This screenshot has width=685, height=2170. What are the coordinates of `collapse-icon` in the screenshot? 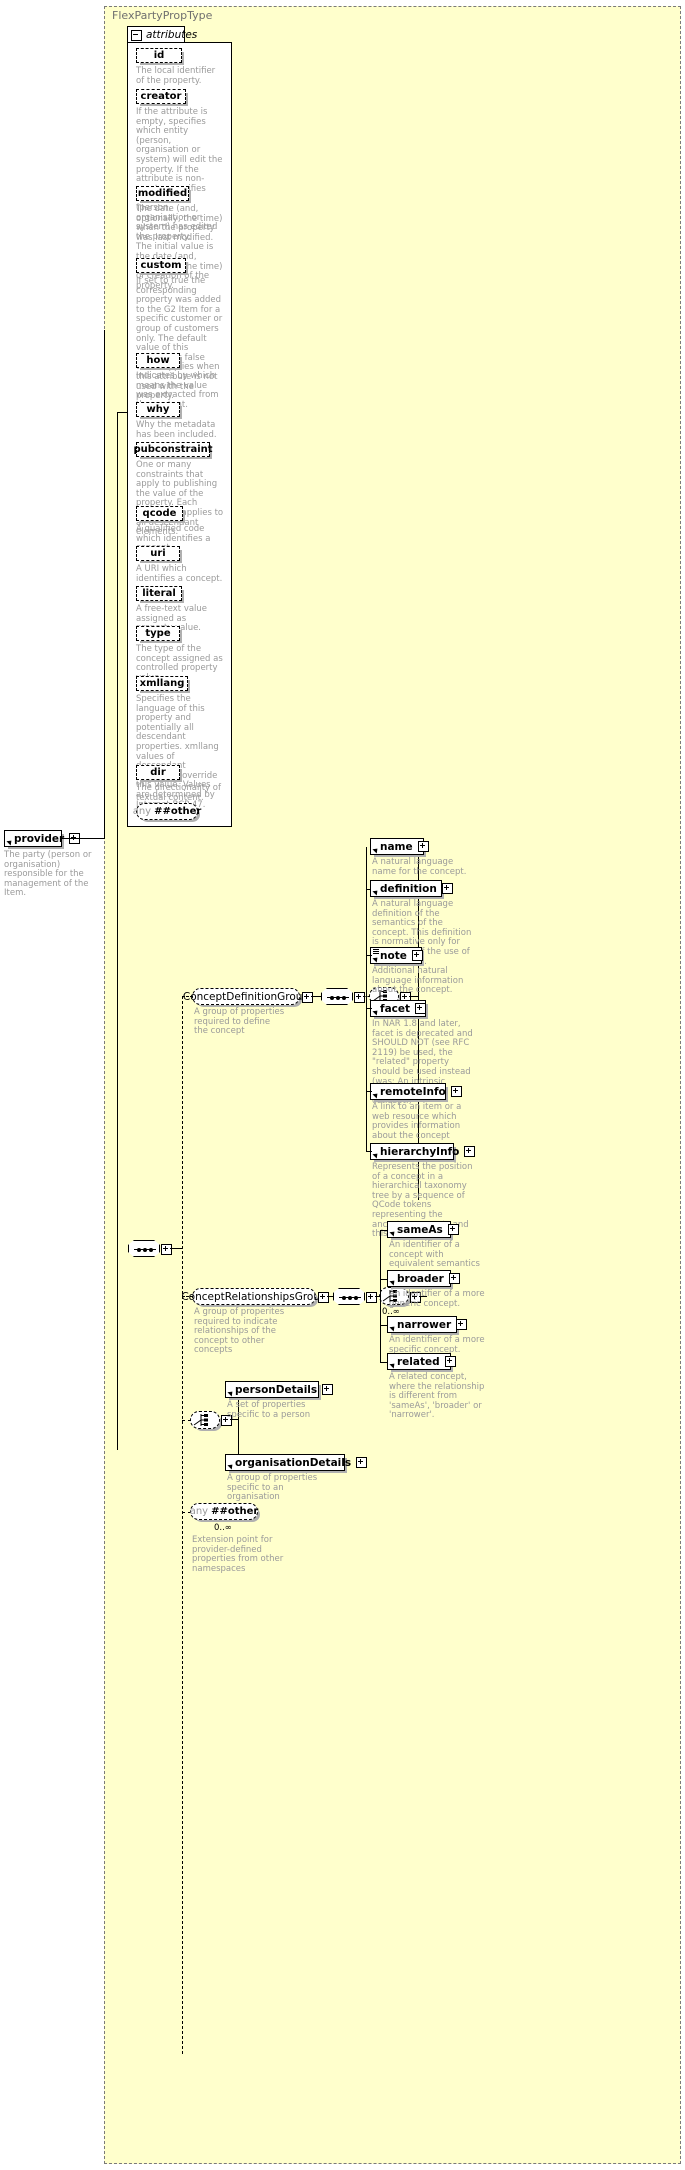 It's located at (136, 35).